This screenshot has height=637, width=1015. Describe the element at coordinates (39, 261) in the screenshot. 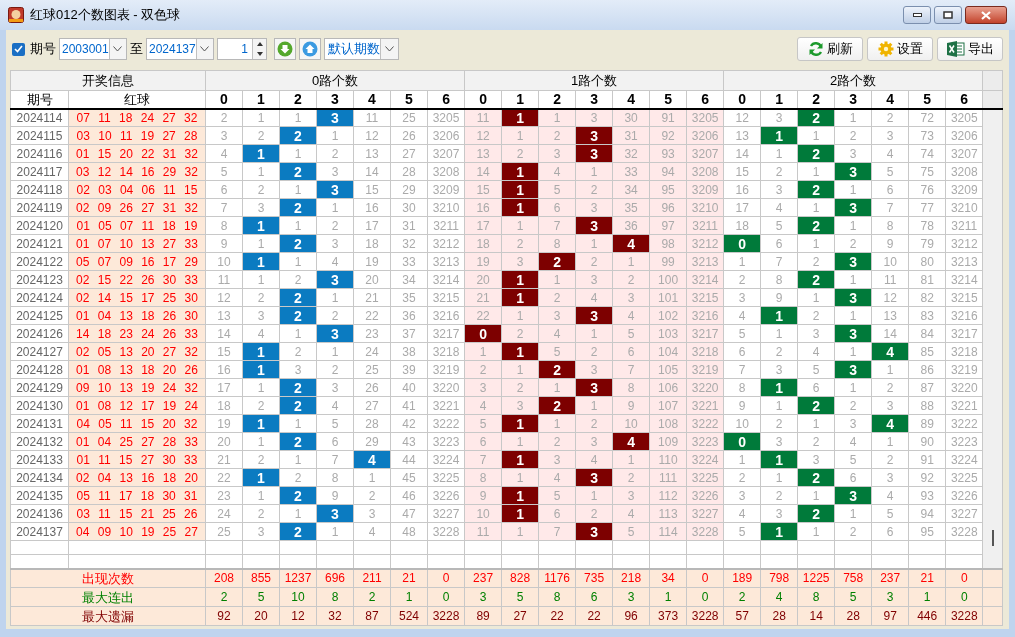

I see `period-cell: 2024122` at that location.